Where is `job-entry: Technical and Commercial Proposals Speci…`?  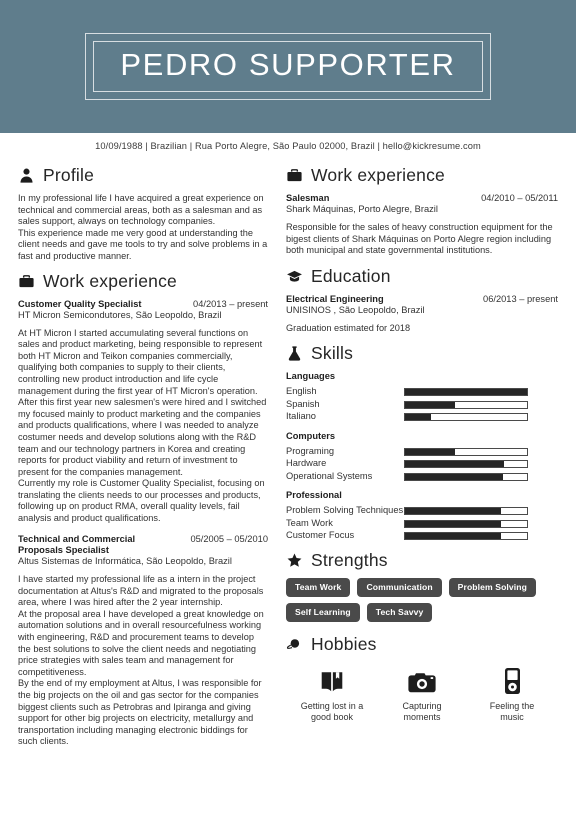
job-entry: Technical and Commercial Proposals Speci… is located at coordinates (143, 641).